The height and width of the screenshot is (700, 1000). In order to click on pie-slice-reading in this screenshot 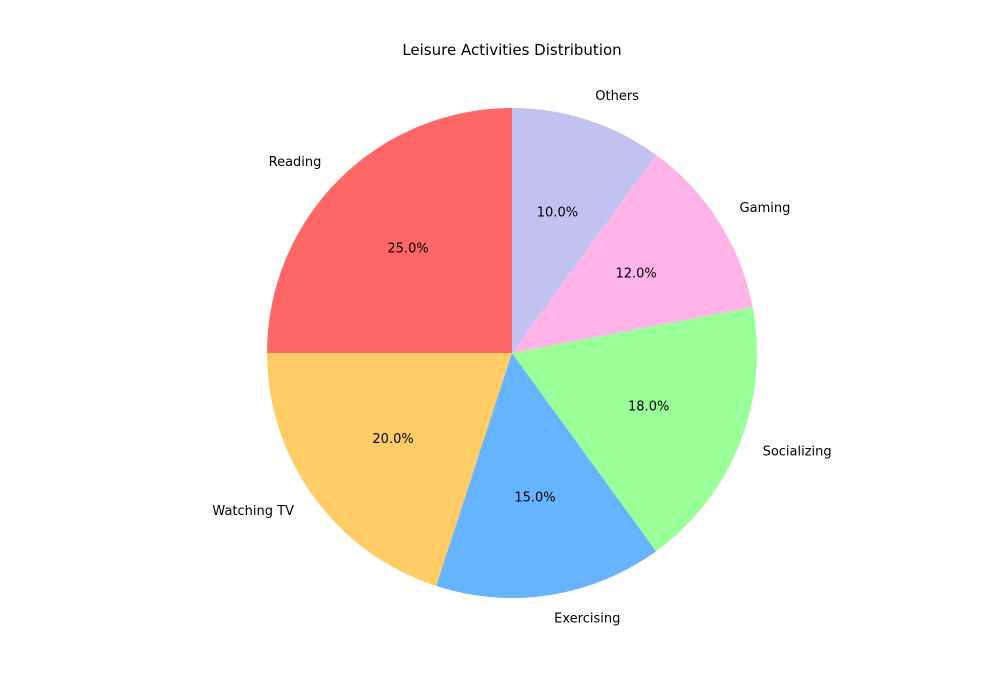, I will do `click(389, 230)`.